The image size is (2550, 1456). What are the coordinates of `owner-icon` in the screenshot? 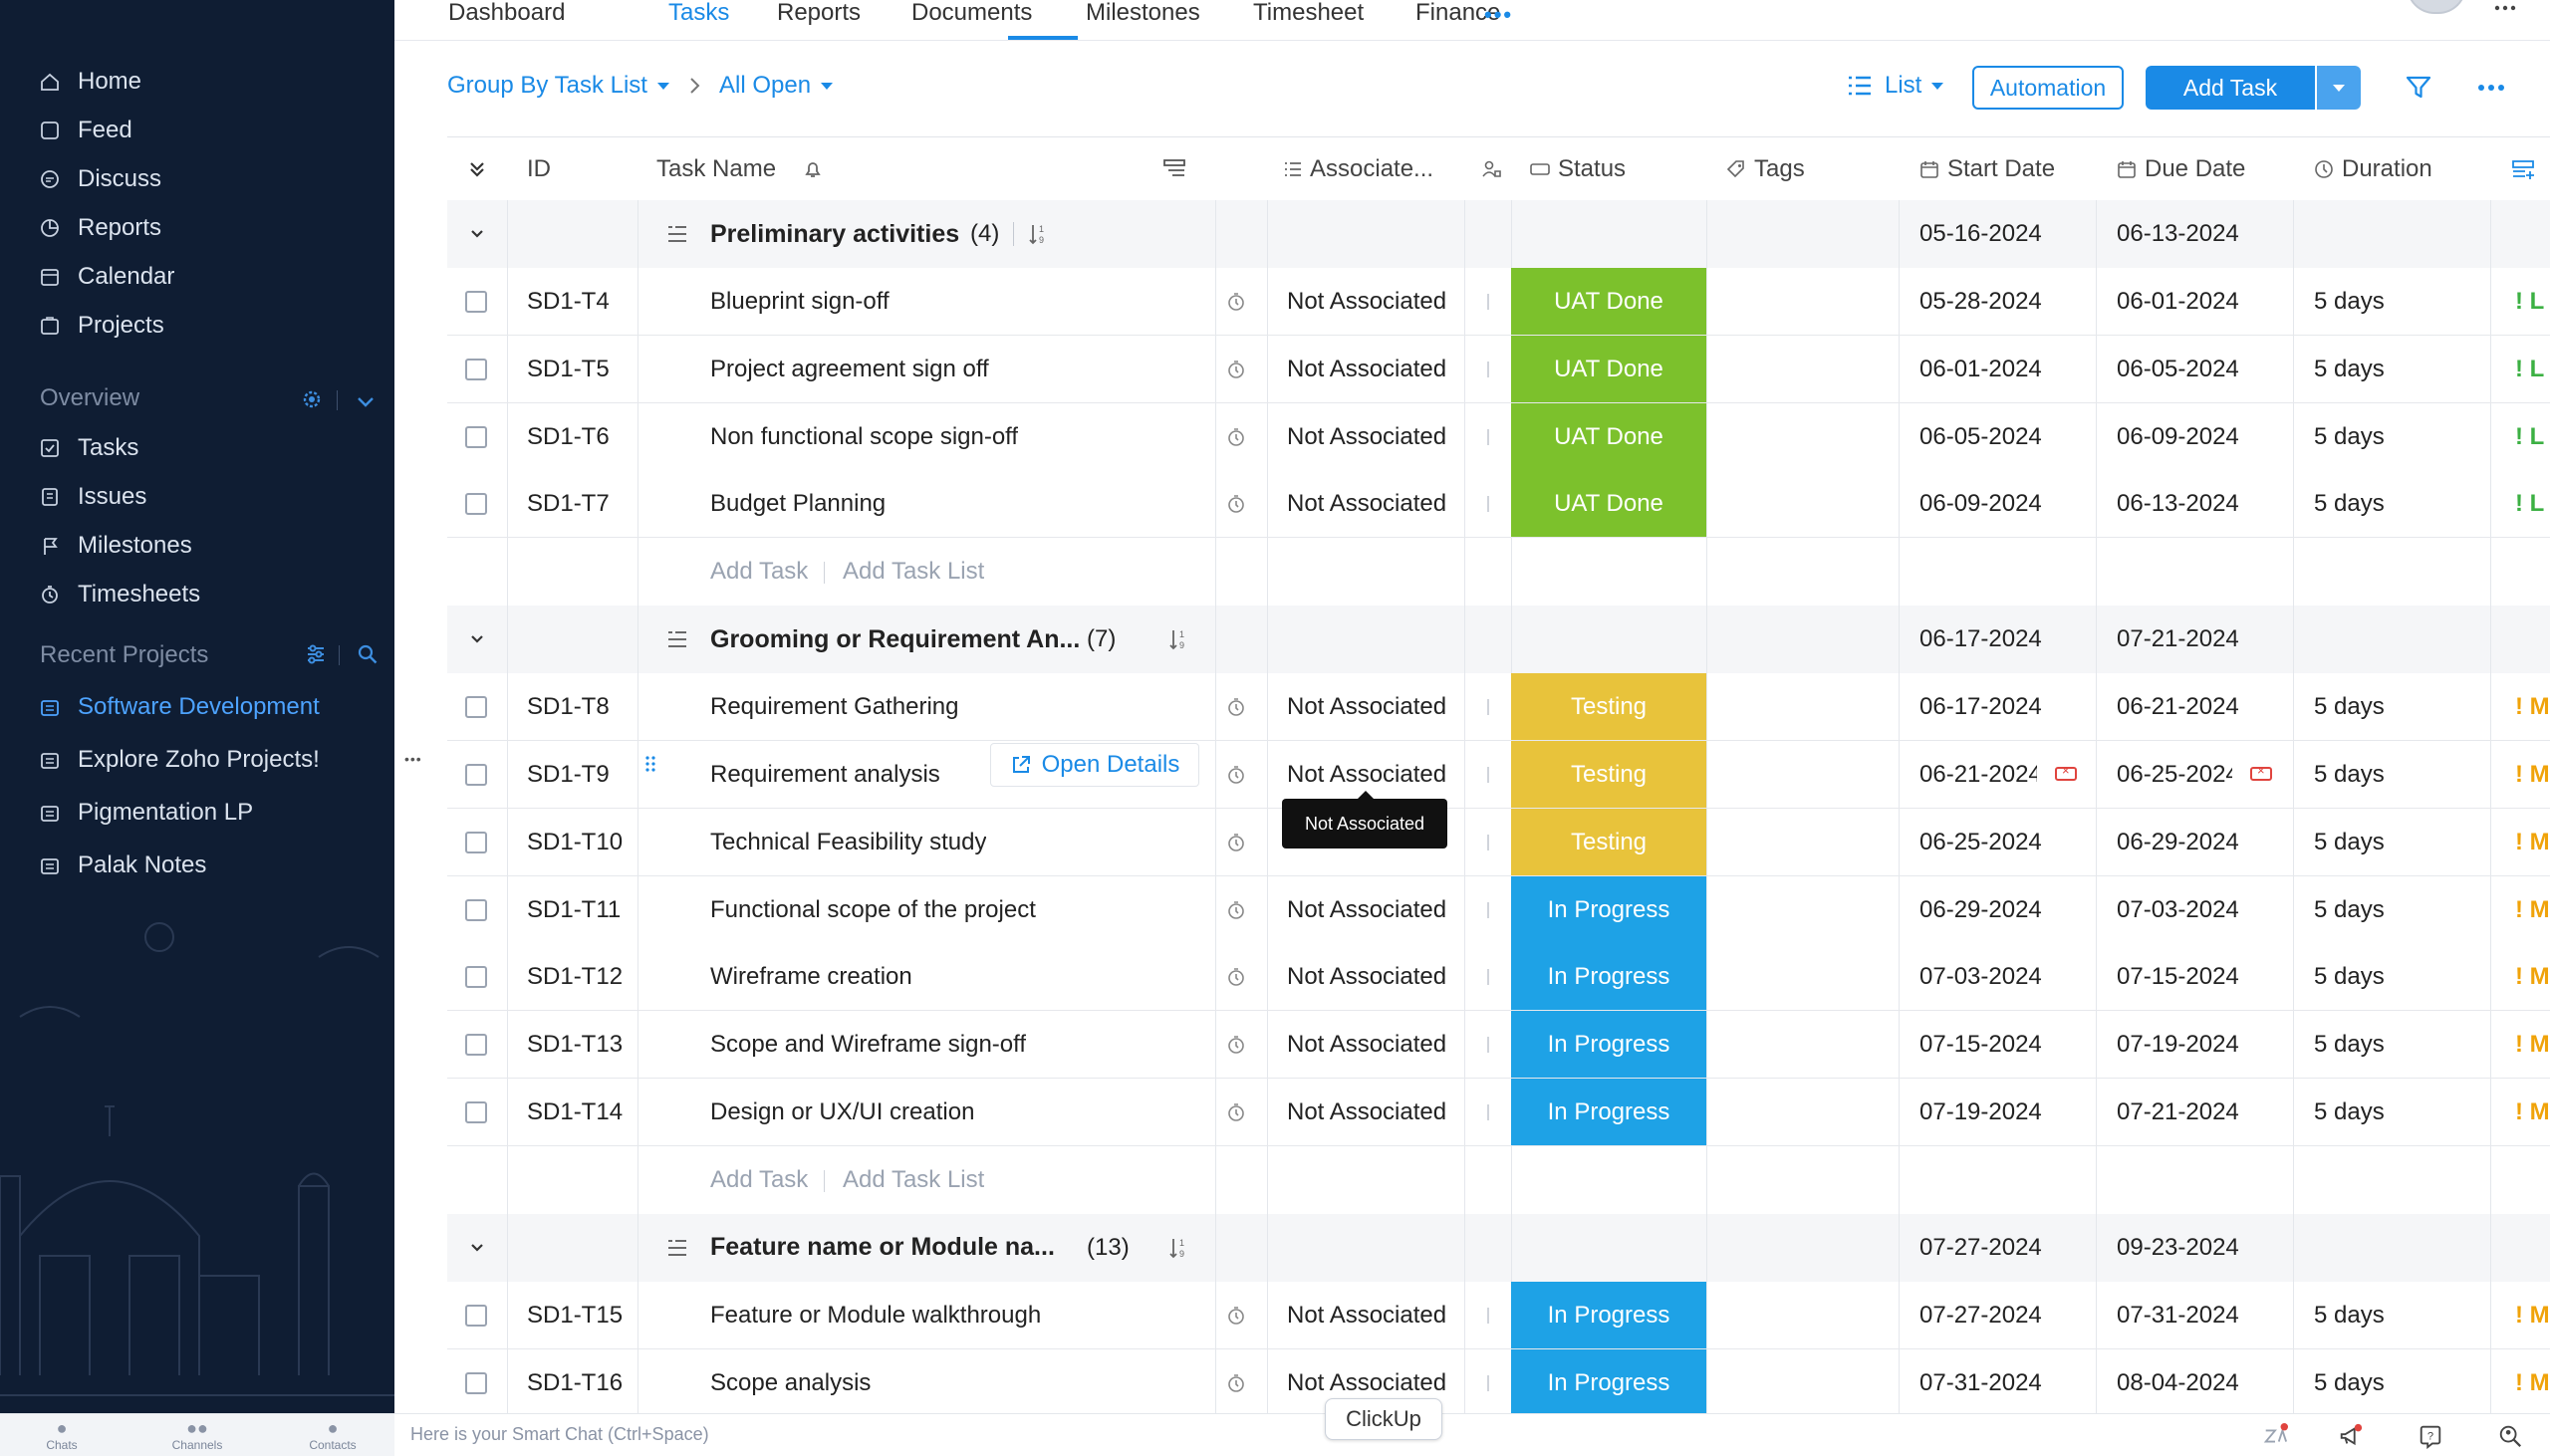 It's located at (1491, 169).